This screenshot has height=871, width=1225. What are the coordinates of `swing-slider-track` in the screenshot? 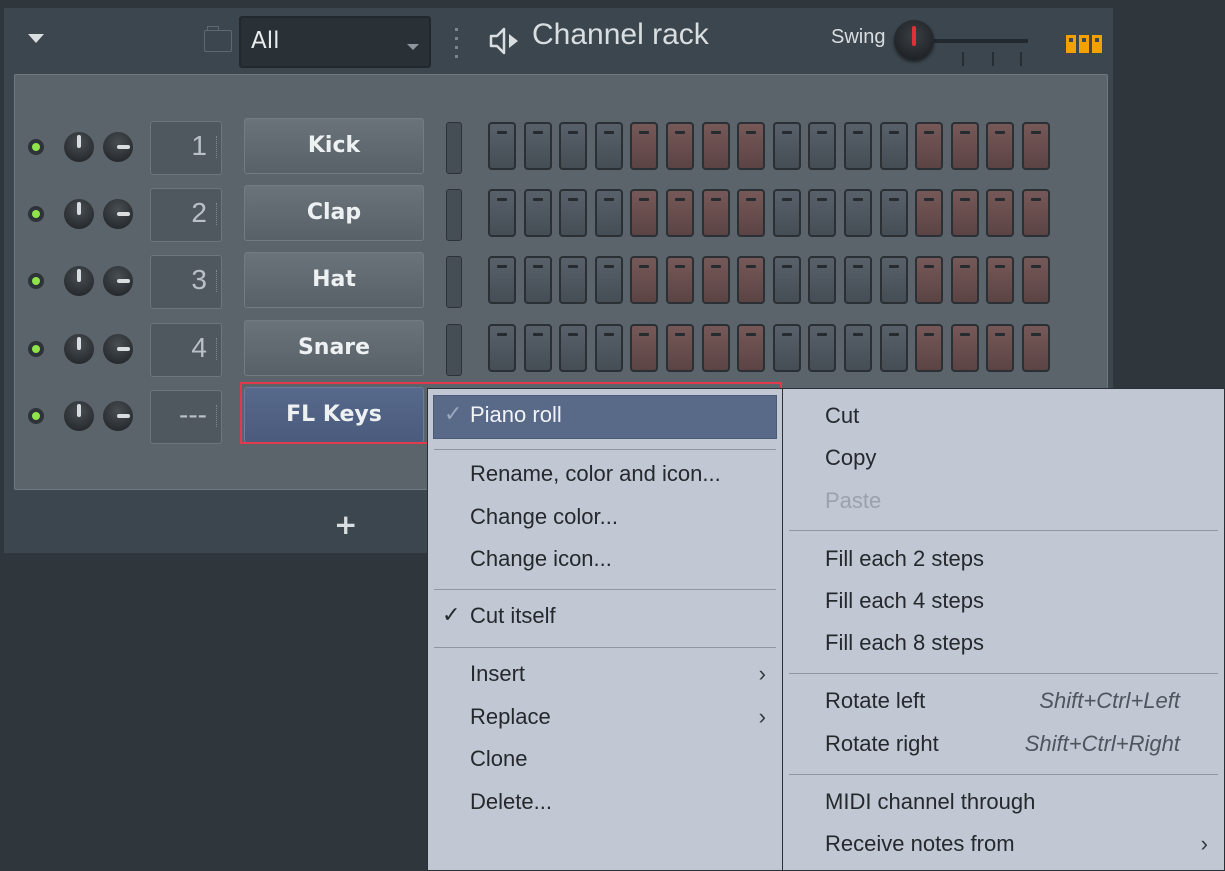 It's located at (980, 41).